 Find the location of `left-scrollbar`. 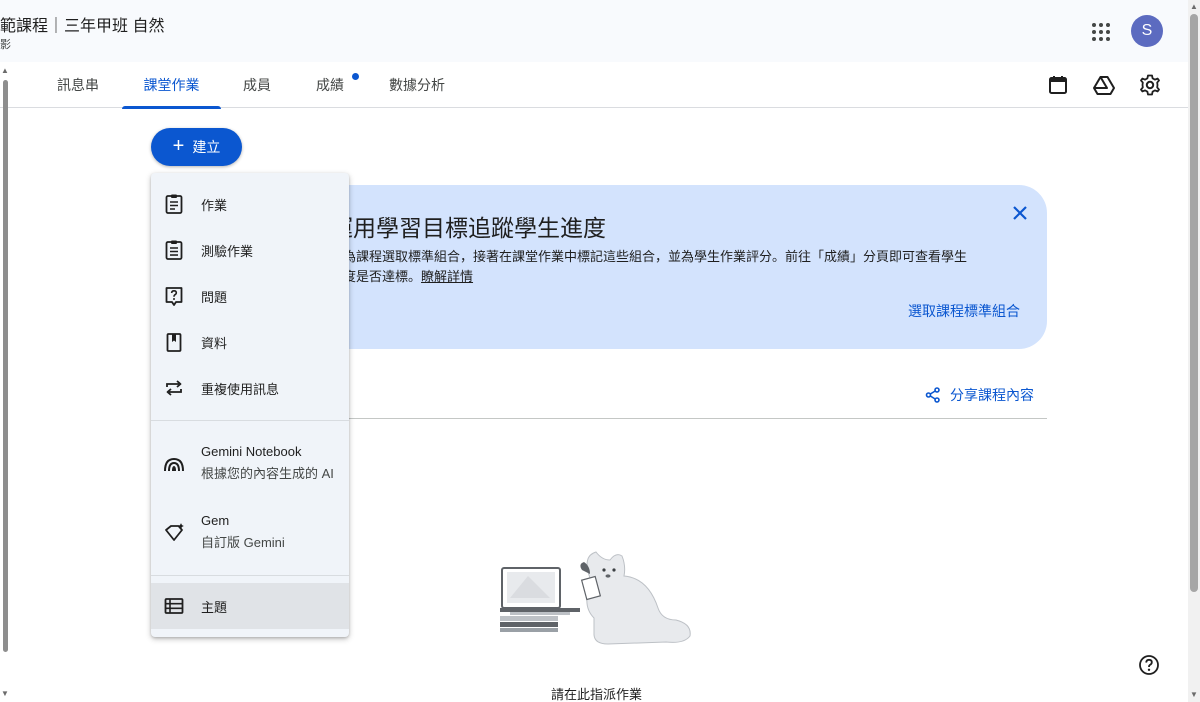

left-scrollbar is located at coordinates (5, 366).